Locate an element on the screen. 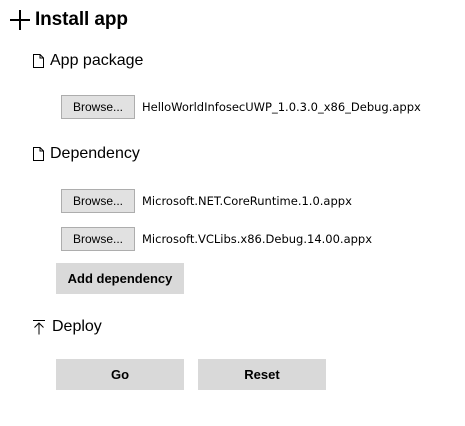 The width and height of the screenshot is (465, 426). reset-button: Reset is located at coordinates (262, 374).